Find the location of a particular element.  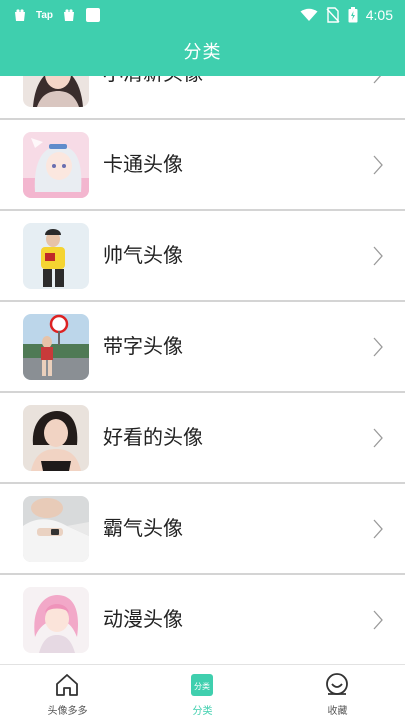

tab-category: 分类 分类 is located at coordinates (202, 693).